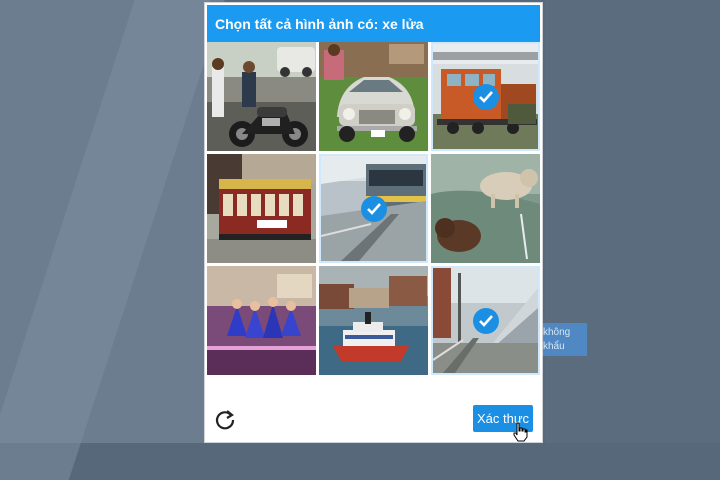 The height and width of the screenshot is (480, 720). Describe the element at coordinates (319, 23) in the screenshot. I see `captcha-instruction: Chọn tất cả hình ảnh có: xe lửa` at that location.